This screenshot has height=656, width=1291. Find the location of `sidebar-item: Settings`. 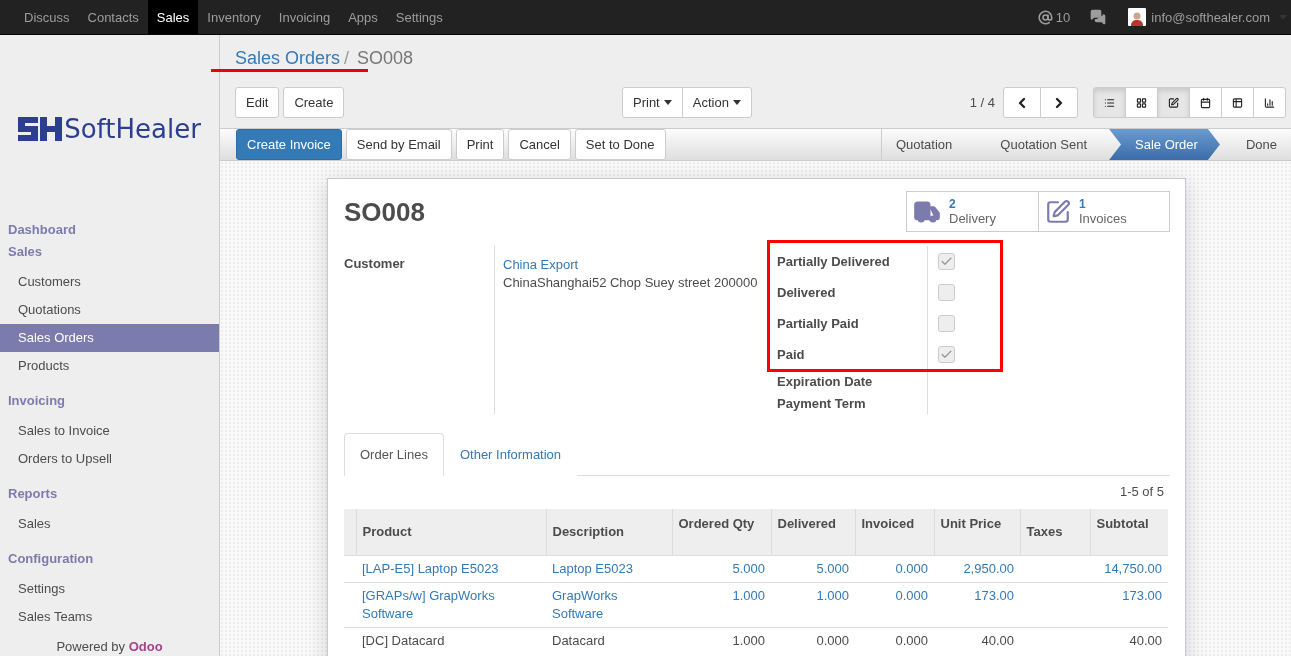

sidebar-item: Settings is located at coordinates (109, 589).